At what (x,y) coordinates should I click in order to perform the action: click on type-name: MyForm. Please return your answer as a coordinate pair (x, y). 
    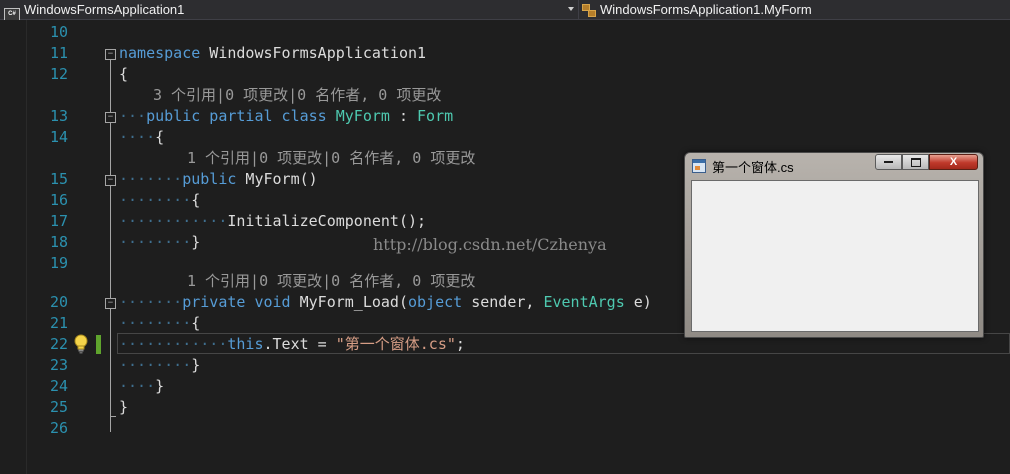
    Looking at the image, I should click on (362, 116).